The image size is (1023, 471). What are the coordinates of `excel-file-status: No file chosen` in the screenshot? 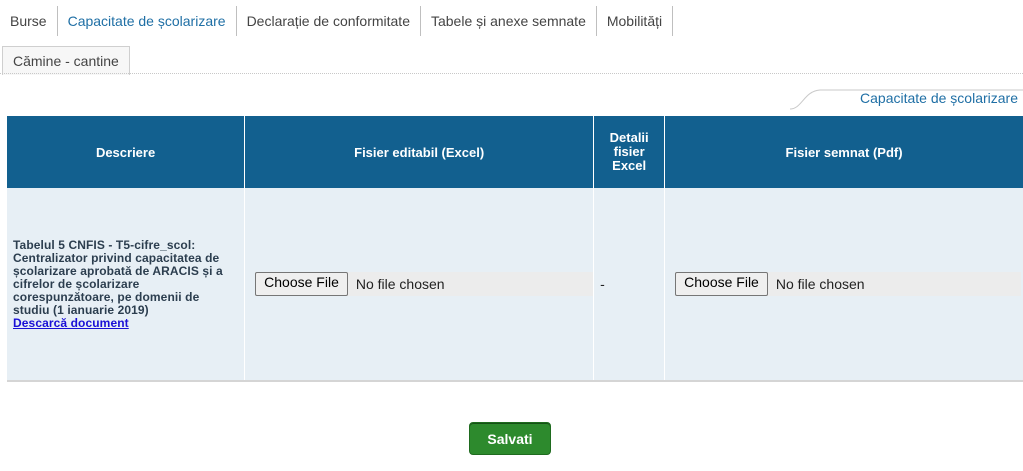 It's located at (400, 284).